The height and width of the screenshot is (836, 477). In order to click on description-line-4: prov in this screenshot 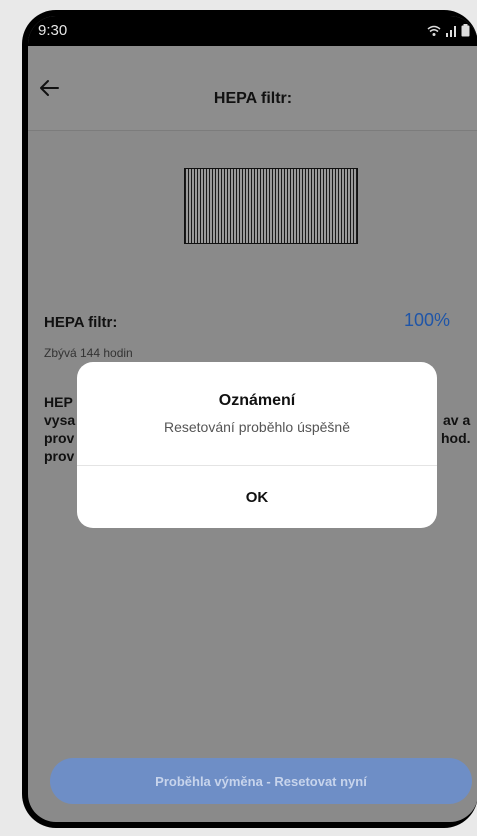, I will do `click(59, 456)`.